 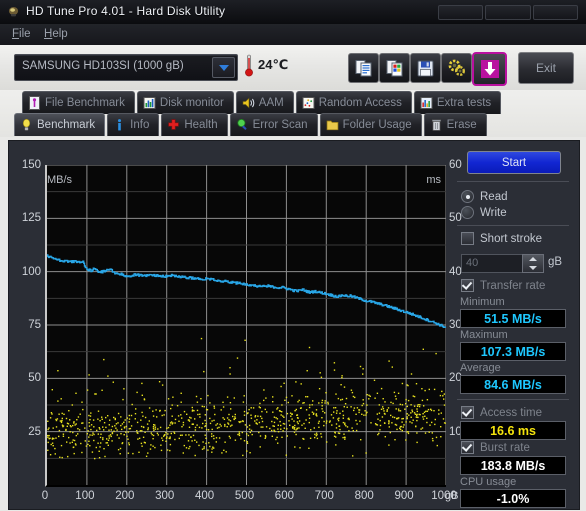 I want to click on download-button, so click(x=489, y=69).